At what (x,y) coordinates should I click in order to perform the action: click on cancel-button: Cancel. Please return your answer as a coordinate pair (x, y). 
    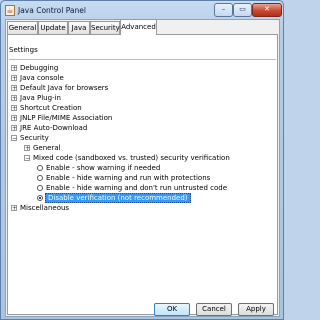
    Looking at the image, I should click on (214, 309).